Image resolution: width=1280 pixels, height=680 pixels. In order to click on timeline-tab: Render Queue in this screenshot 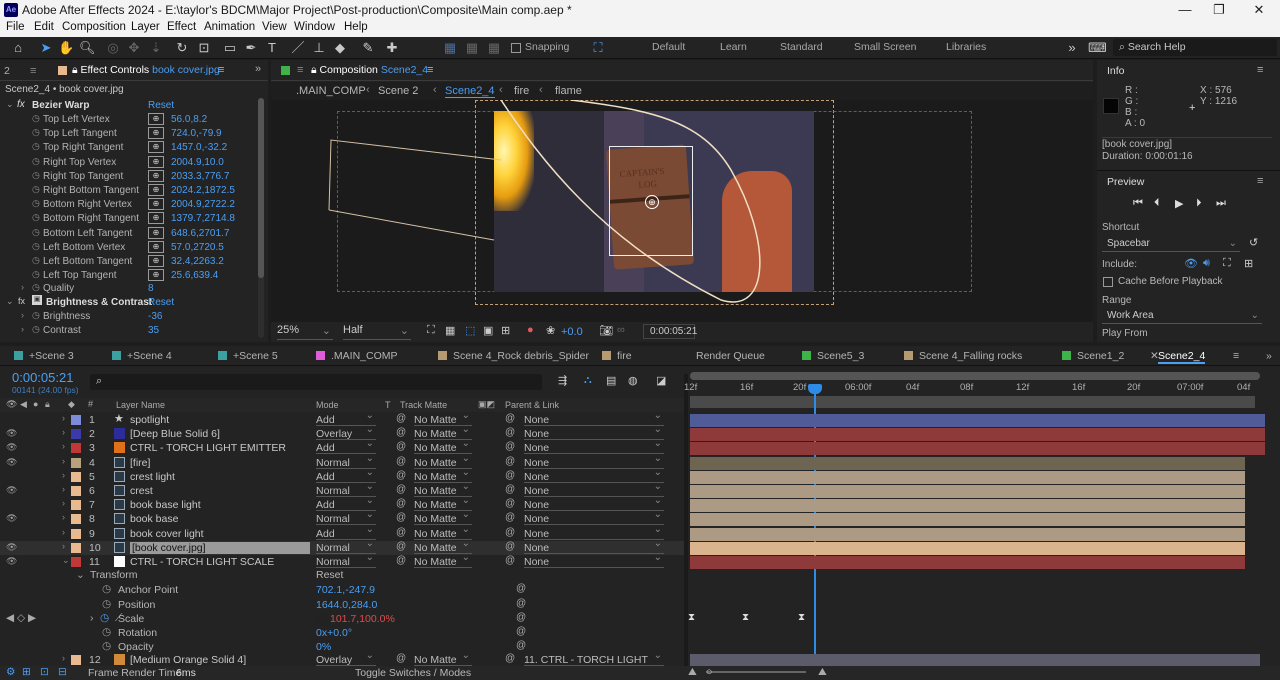, I will do `click(730, 356)`.